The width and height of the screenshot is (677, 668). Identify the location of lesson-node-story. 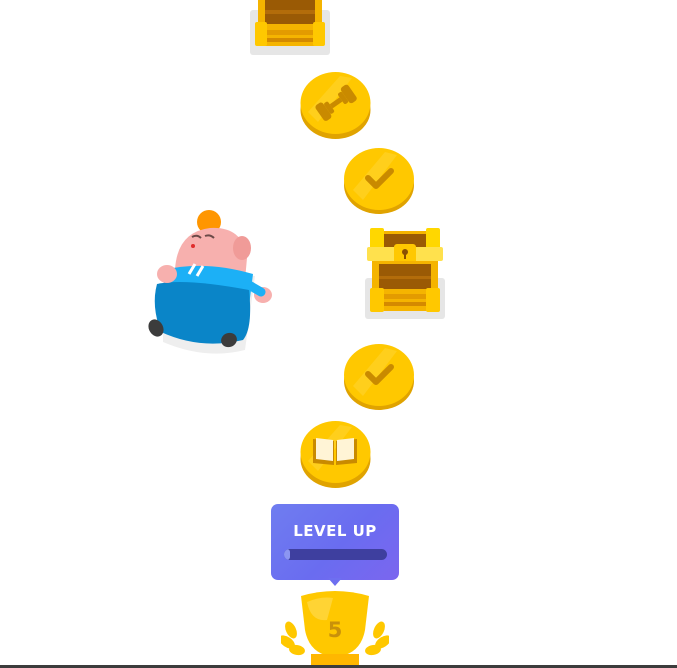
(335, 454).